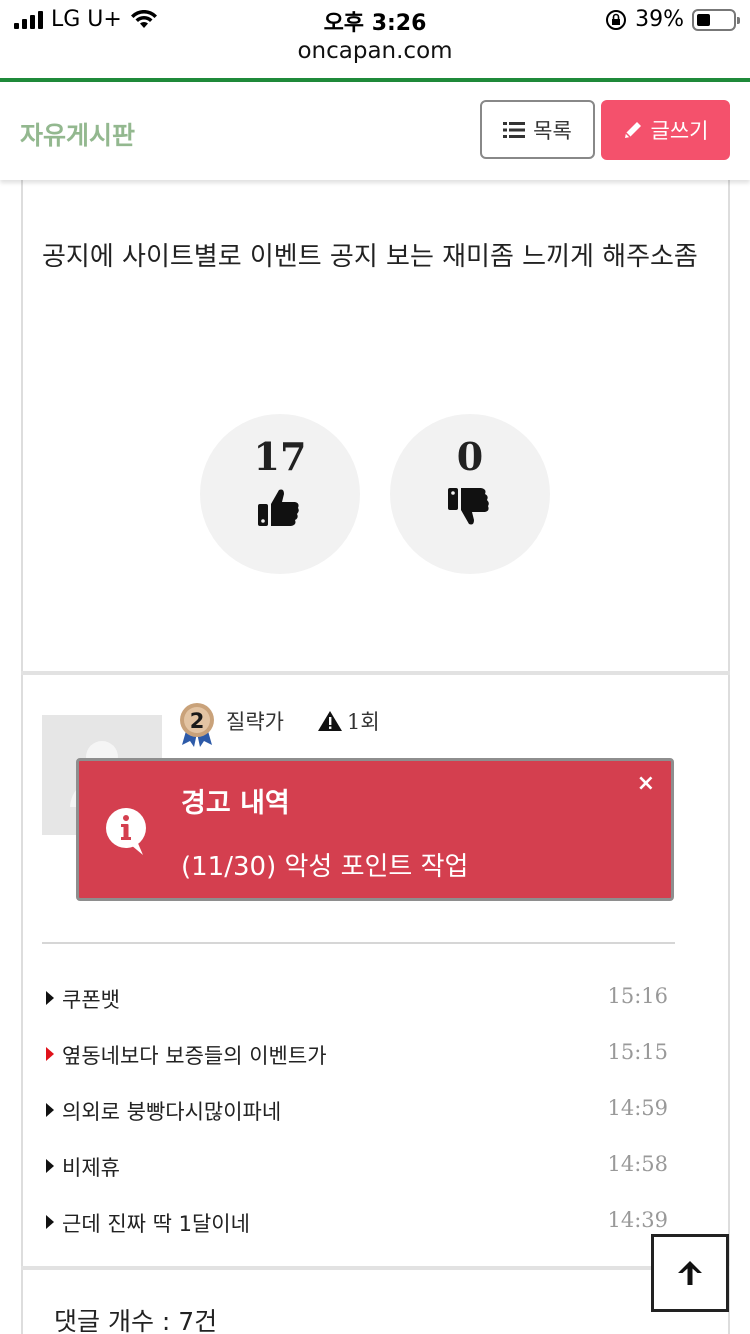  What do you see at coordinates (552, 130) in the screenshot?
I see `list-button-label: 목록` at bounding box center [552, 130].